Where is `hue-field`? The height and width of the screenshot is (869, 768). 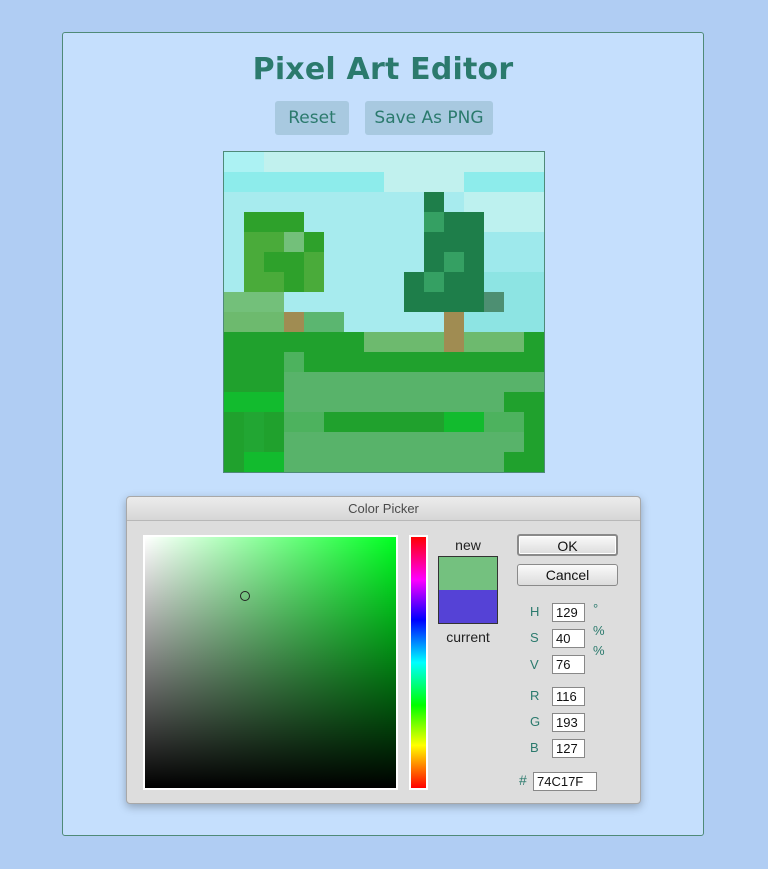
hue-field is located at coordinates (568, 612).